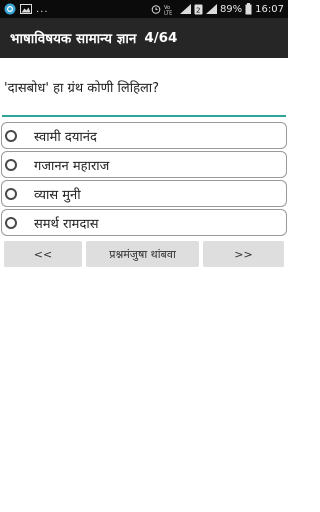 This screenshot has height=512, width=320. Describe the element at coordinates (72, 166) in the screenshot. I see `option-label: गजानन महाराज` at that location.